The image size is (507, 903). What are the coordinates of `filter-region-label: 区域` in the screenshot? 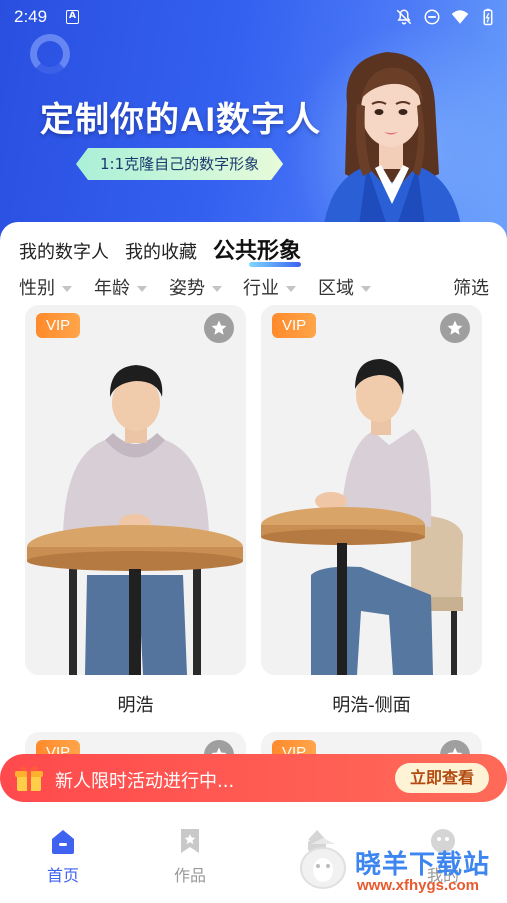 It's located at (336, 288).